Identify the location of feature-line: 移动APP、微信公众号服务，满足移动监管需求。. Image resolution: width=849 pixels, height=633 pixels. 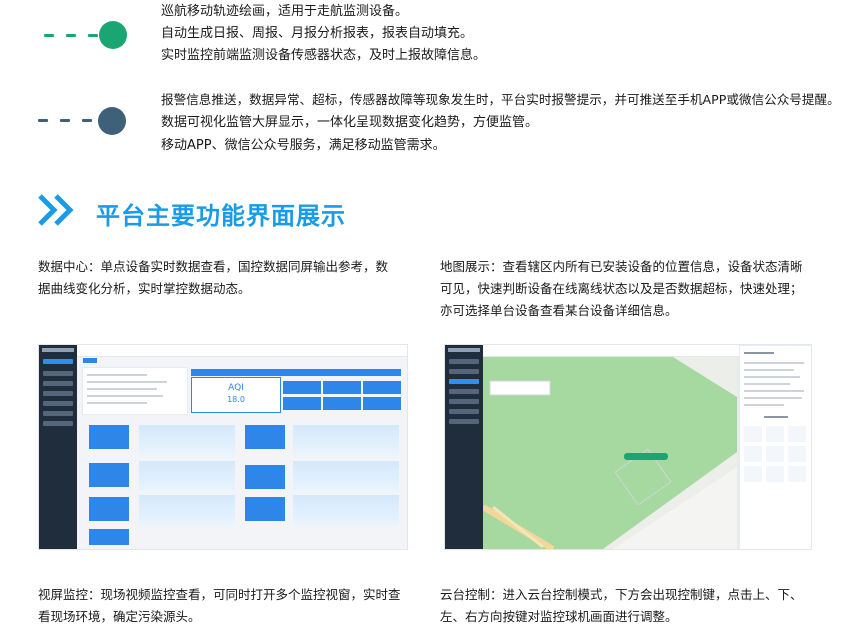
(303, 145).